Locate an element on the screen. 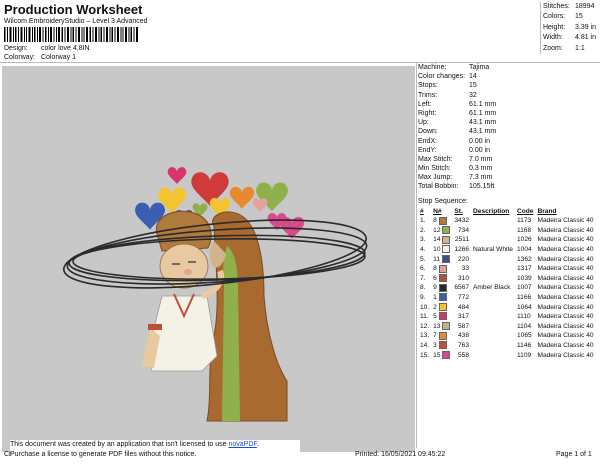  machine-row: Max Jump: 7.3 mm is located at coordinates (457, 177).